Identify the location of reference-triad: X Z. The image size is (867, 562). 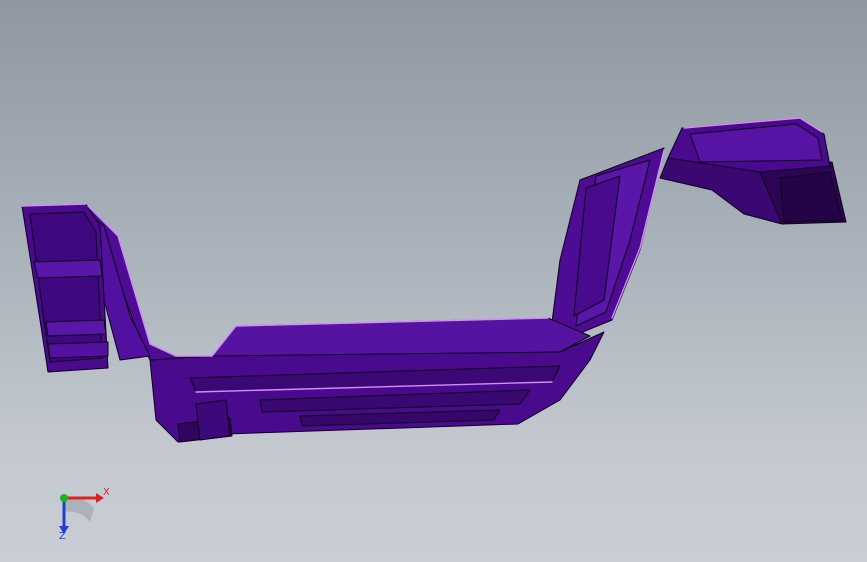
(82, 515).